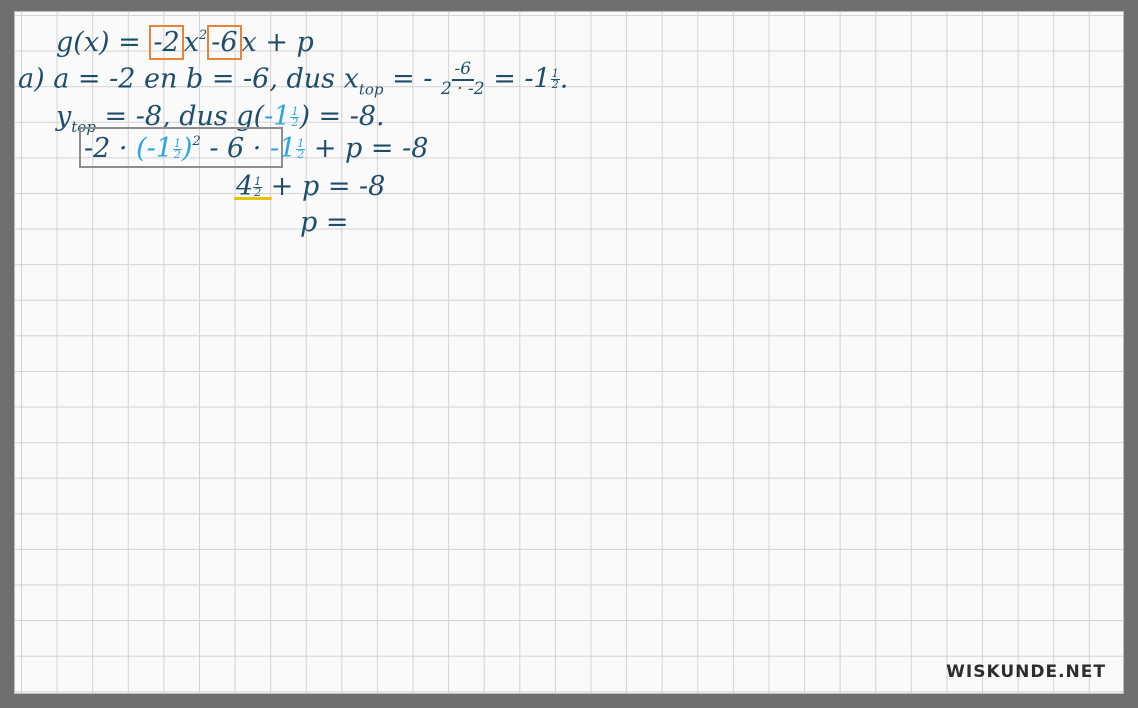 The width and height of the screenshot is (1138, 708). I want to click on x-variable: x, so click(191, 42).